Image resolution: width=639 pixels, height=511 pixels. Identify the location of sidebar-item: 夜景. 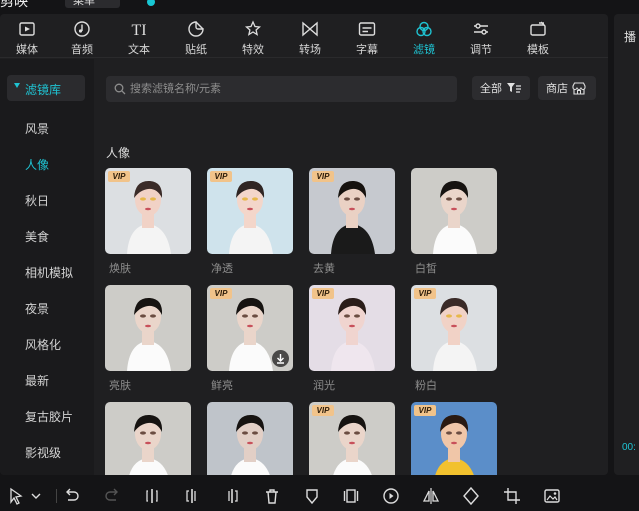
(37, 308).